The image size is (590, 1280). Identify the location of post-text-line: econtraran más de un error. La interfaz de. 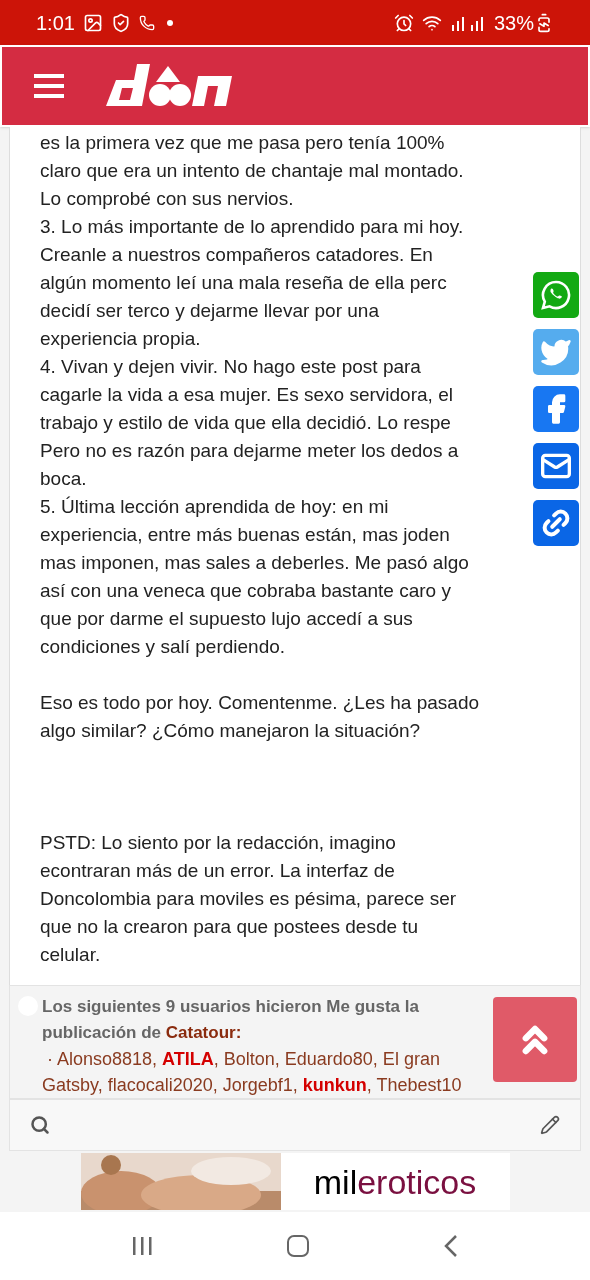
(217, 871).